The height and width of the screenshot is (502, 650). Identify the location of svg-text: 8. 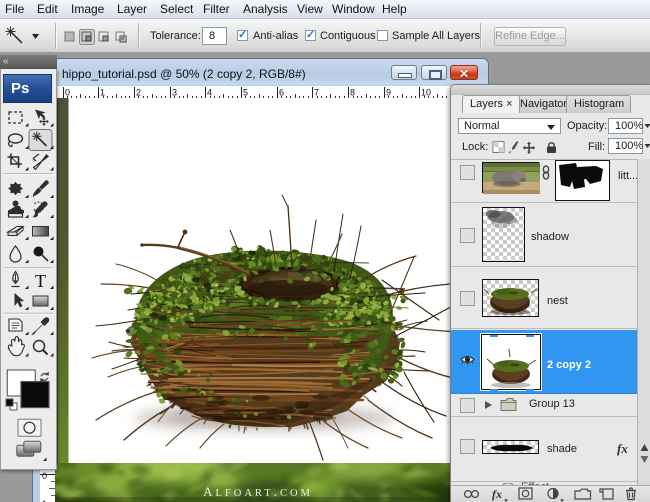
(352, 93).